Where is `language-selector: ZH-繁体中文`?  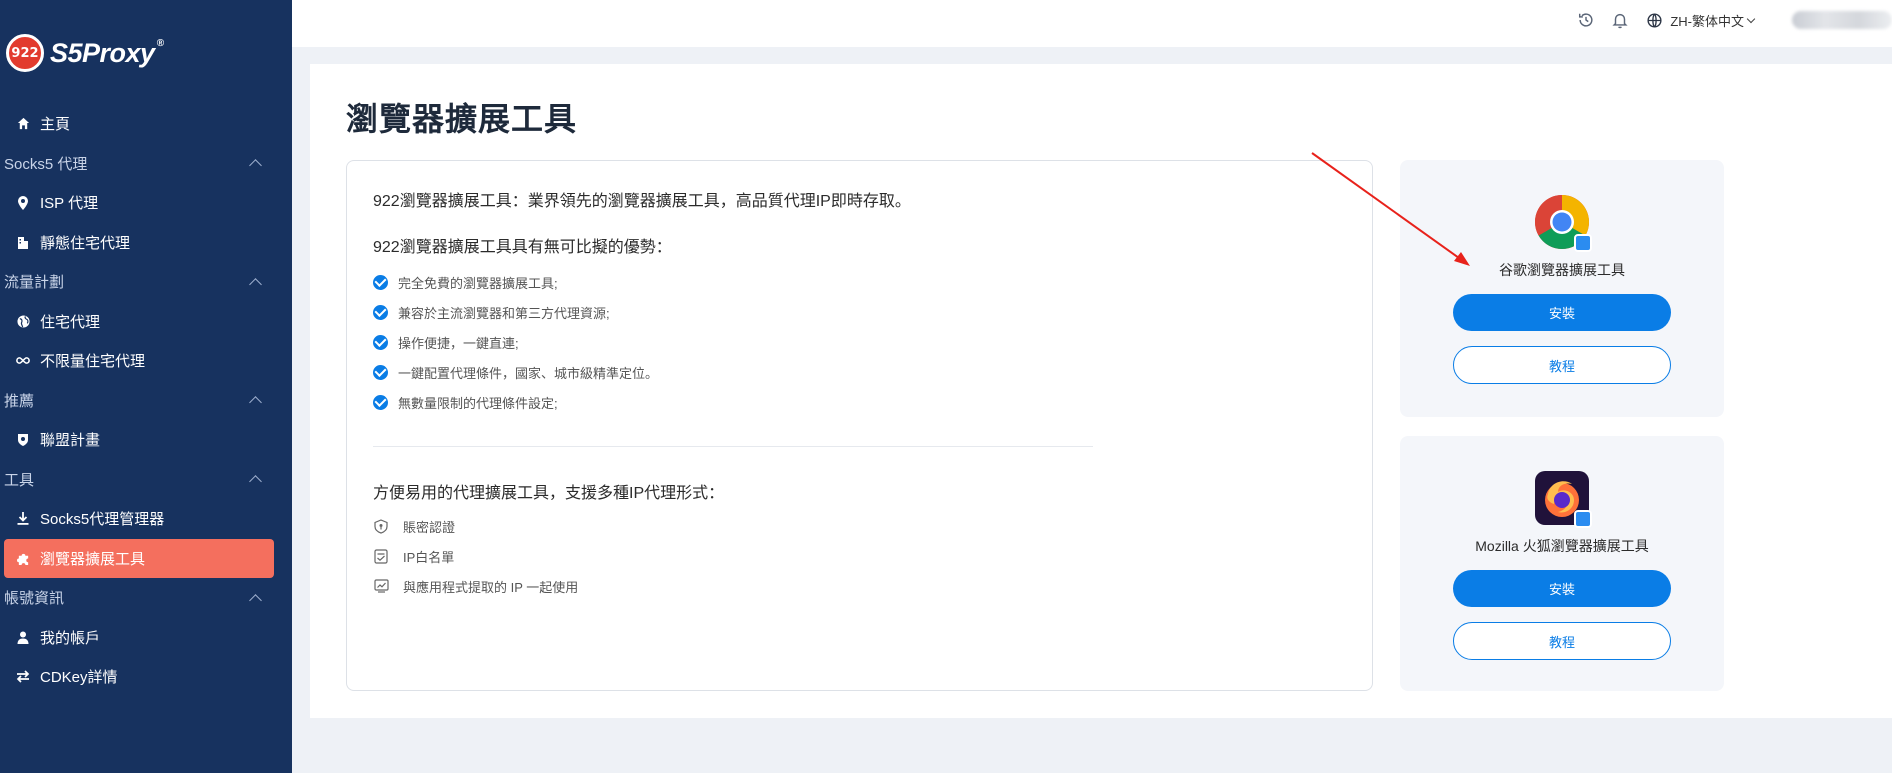
language-selector: ZH-繁体中文 is located at coordinates (1713, 20).